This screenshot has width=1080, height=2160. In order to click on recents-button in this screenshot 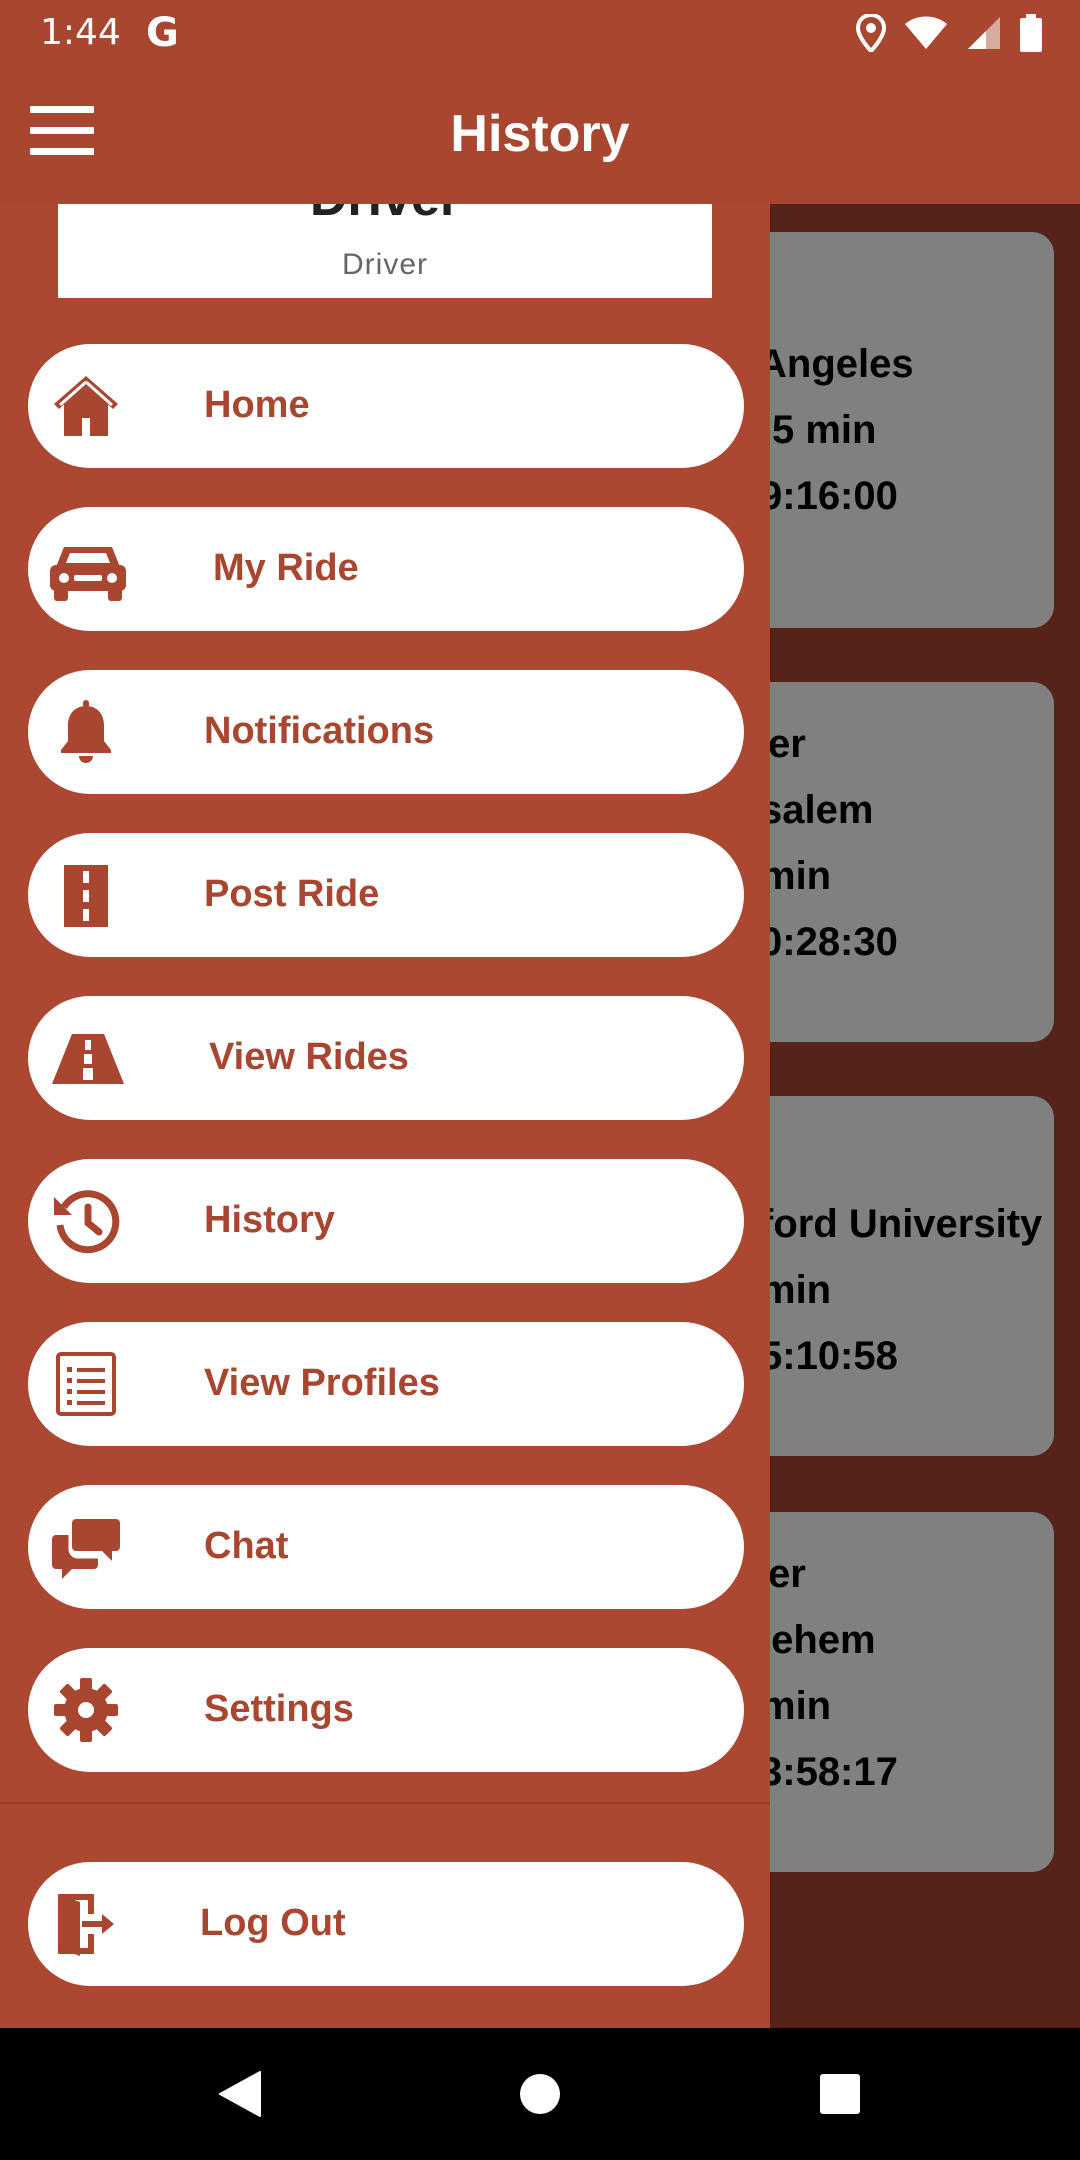, I will do `click(840, 2094)`.